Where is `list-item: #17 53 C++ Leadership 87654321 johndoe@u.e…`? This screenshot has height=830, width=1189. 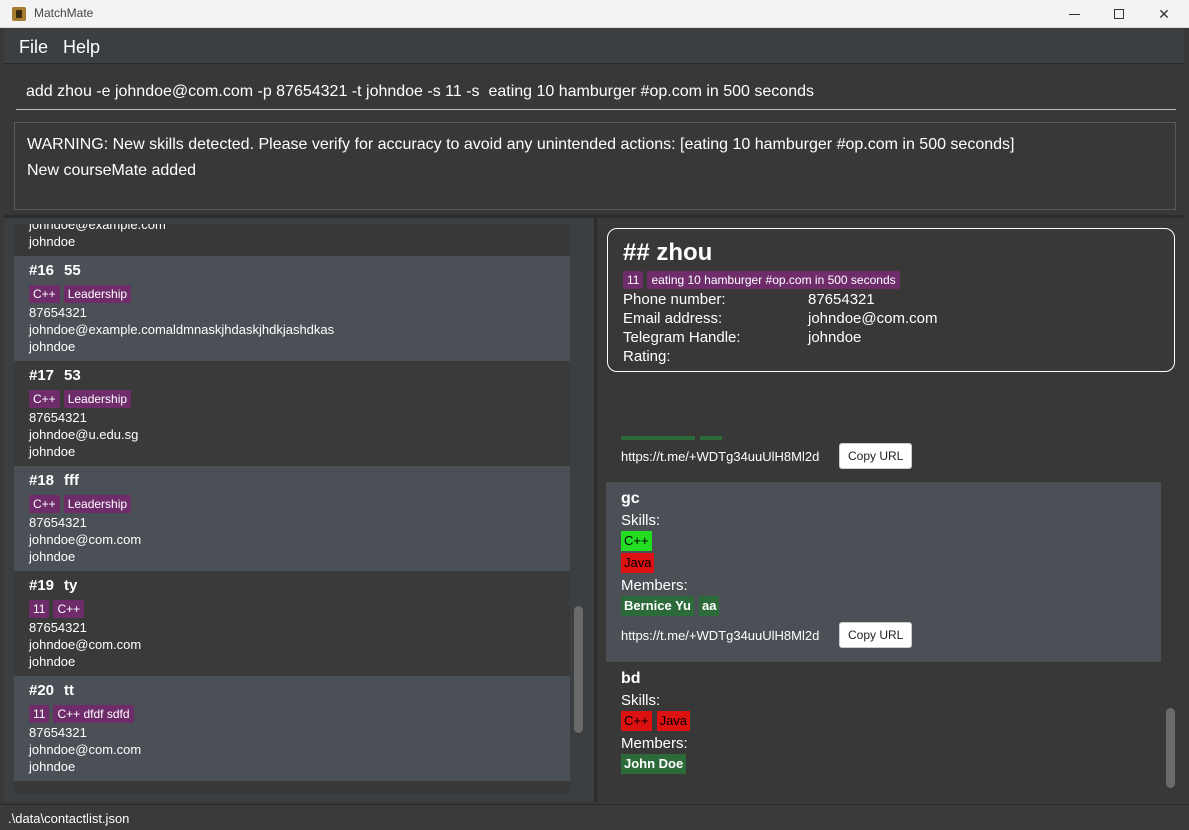 list-item: #17 53 C++ Leadership 87654321 johndoe@u.e… is located at coordinates (292, 413).